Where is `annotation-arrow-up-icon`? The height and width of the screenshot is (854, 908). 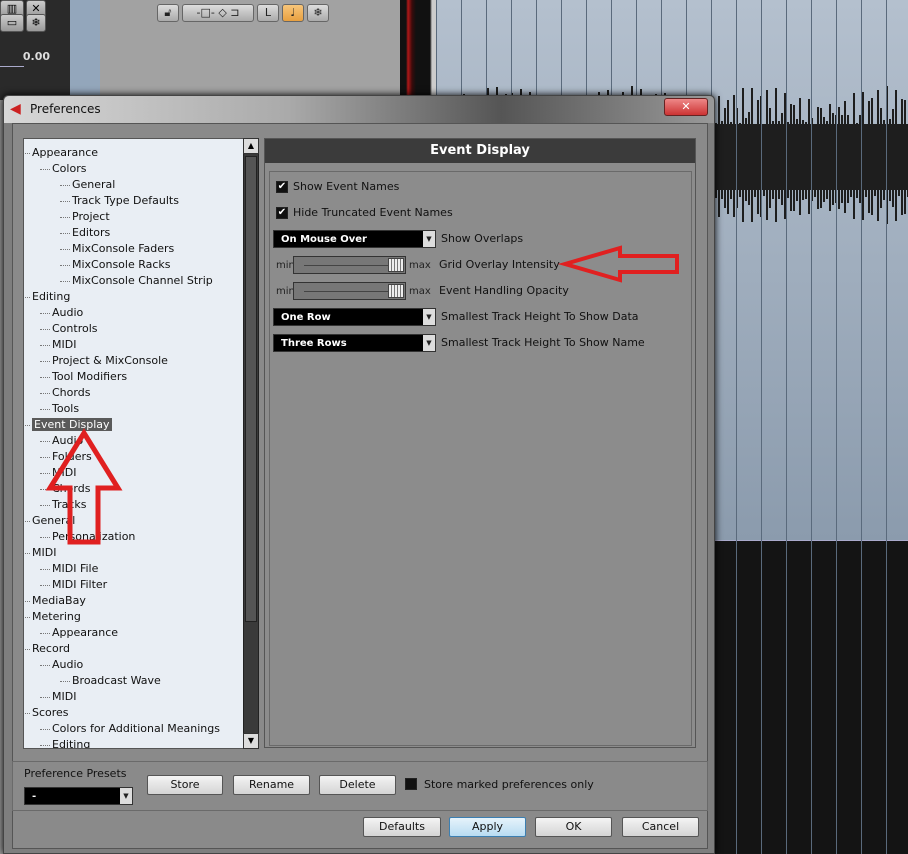
annotation-arrow-up-icon is located at coordinates (84, 486).